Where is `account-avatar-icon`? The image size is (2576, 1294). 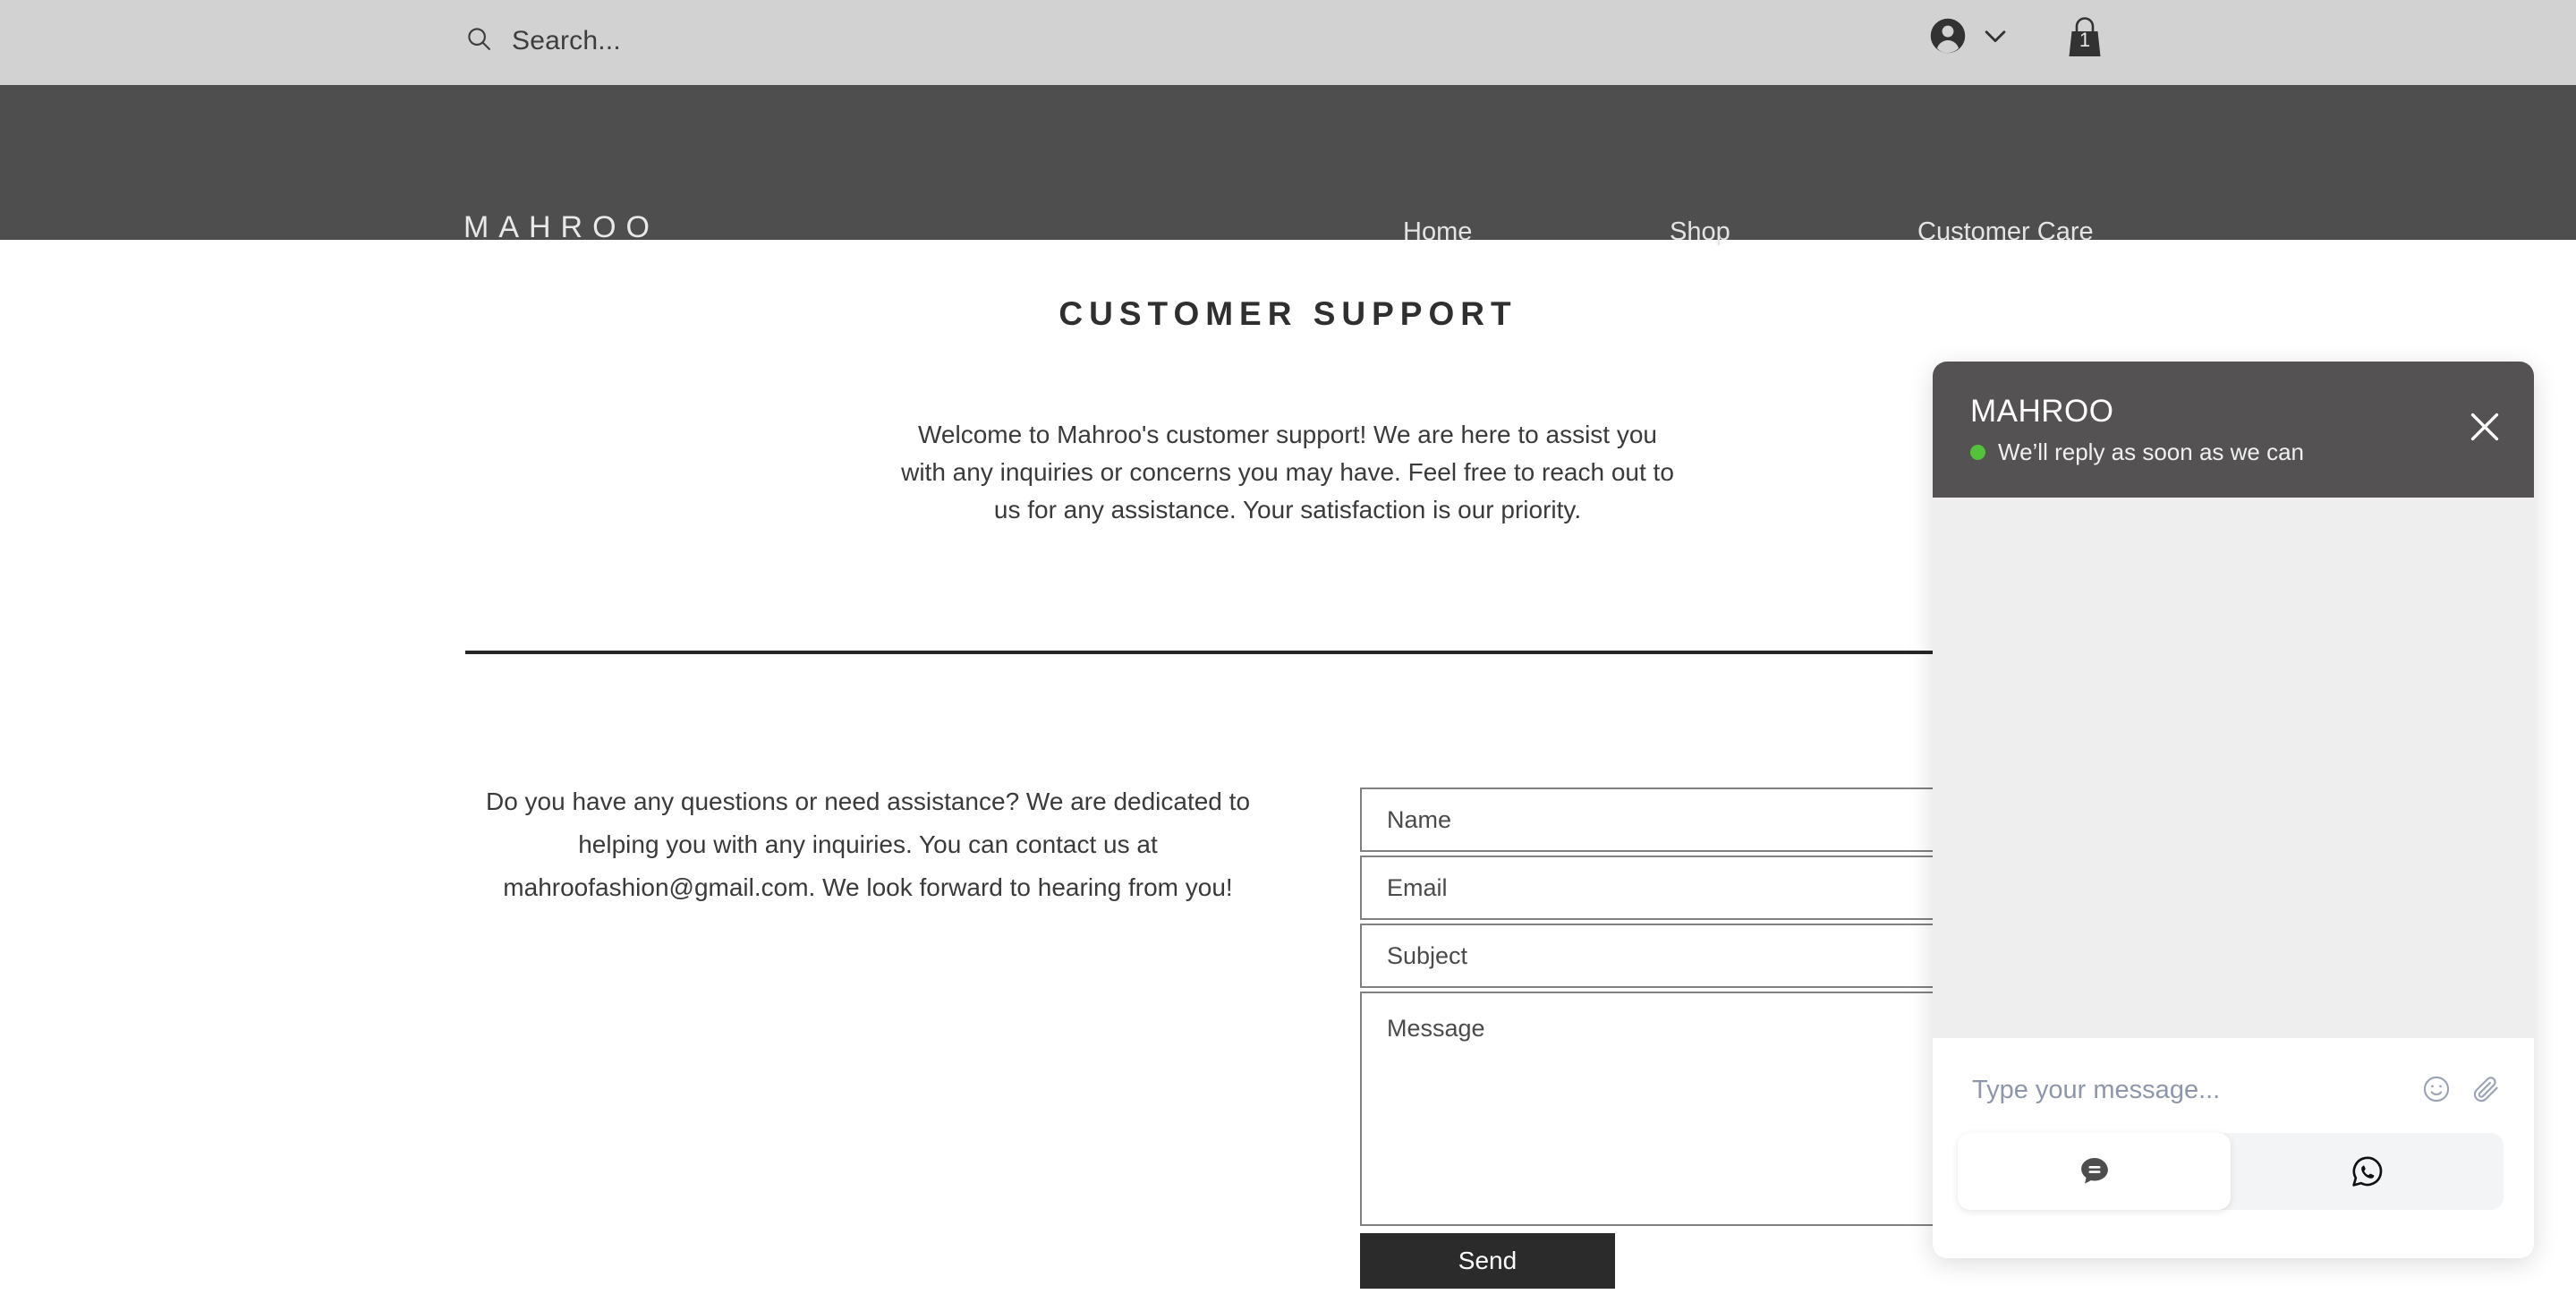 account-avatar-icon is located at coordinates (1948, 38).